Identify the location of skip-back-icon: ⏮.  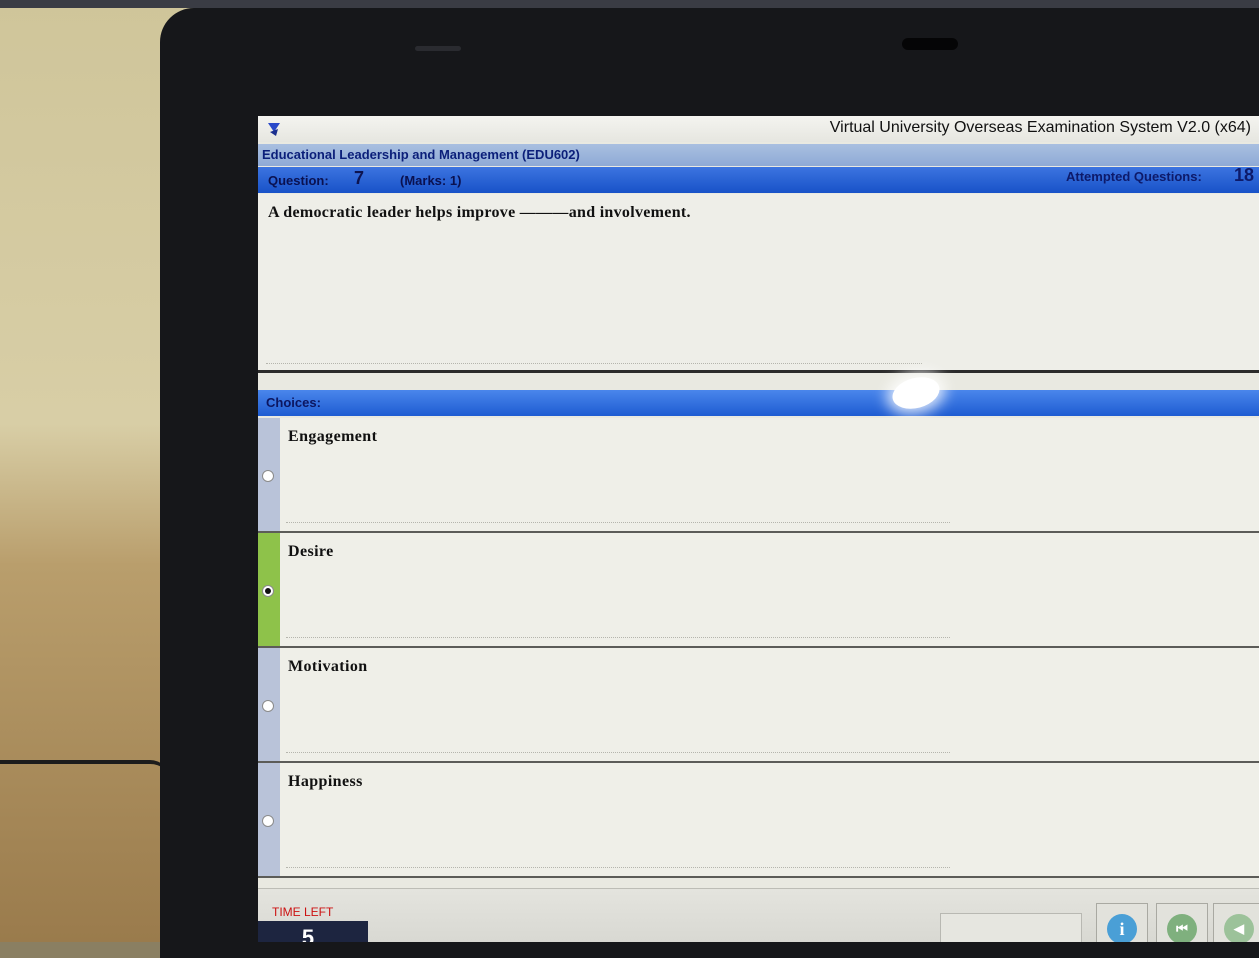
(1182, 928).